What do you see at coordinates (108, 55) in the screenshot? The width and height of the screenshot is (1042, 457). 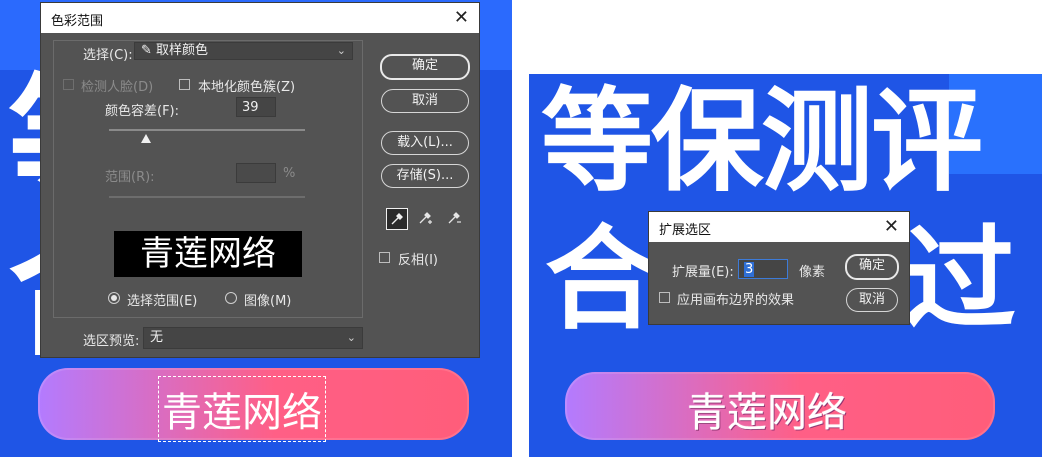 I see `select-label: 选择(C):` at bounding box center [108, 55].